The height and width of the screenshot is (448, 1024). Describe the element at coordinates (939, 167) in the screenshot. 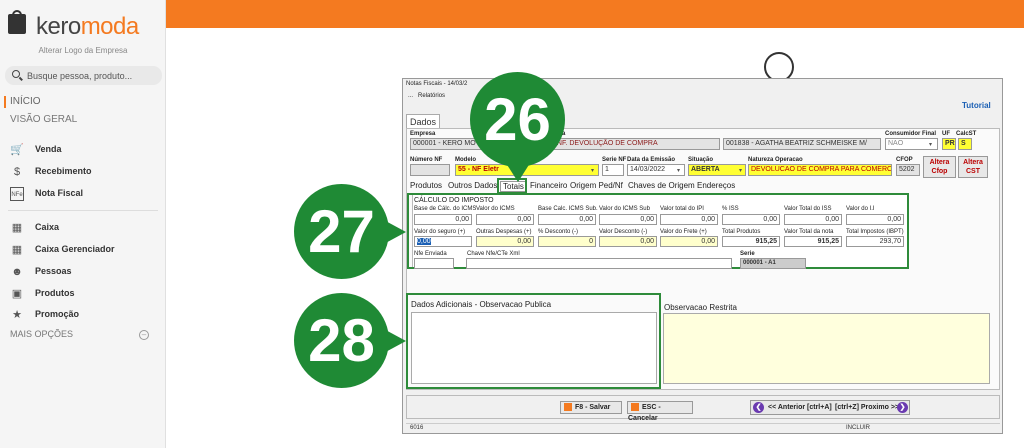

I see `altera-cfop-button: Altera Cfop` at that location.